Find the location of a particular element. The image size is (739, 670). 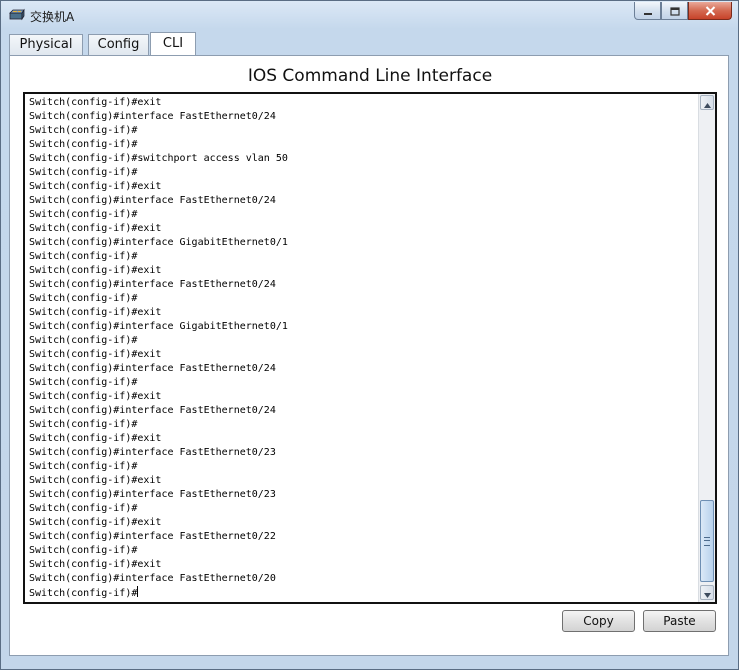

scroll-down-arrow-icon is located at coordinates (707, 592).